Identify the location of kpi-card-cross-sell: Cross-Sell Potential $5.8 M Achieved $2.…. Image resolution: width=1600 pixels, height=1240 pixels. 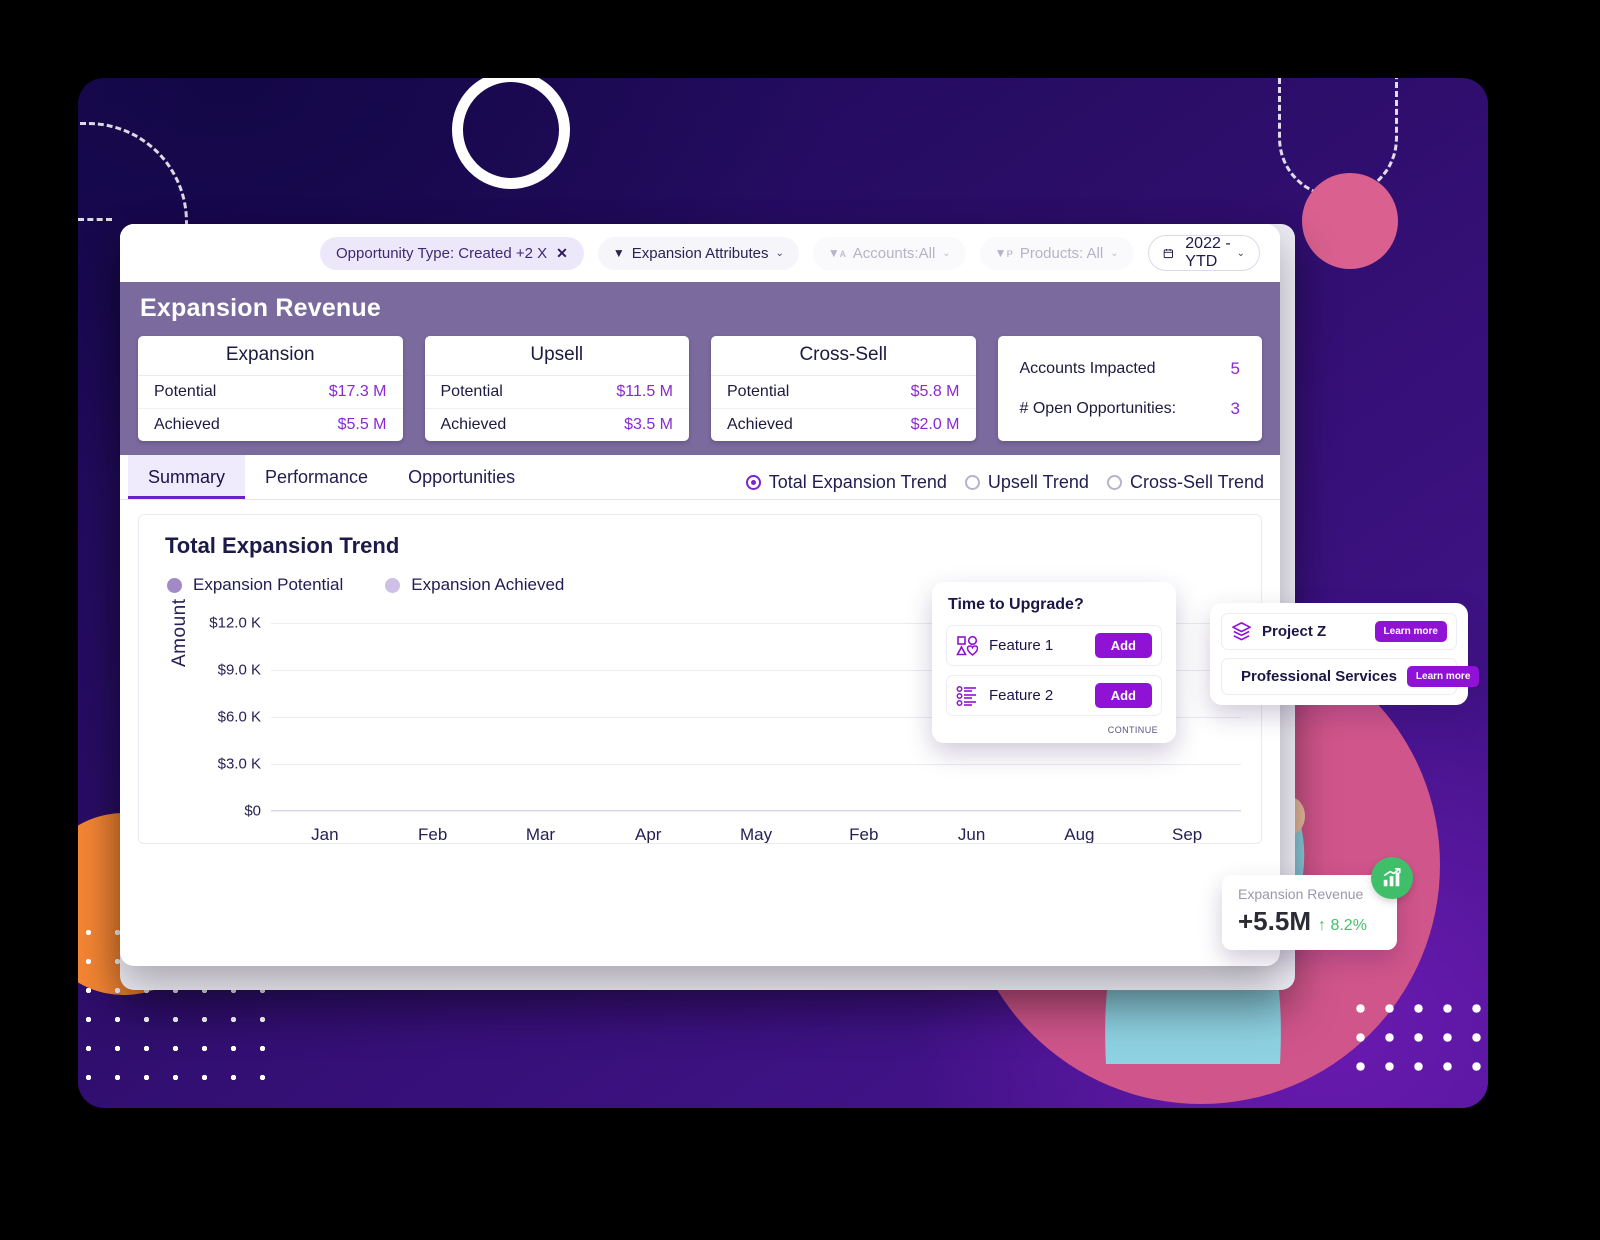
(843, 388).